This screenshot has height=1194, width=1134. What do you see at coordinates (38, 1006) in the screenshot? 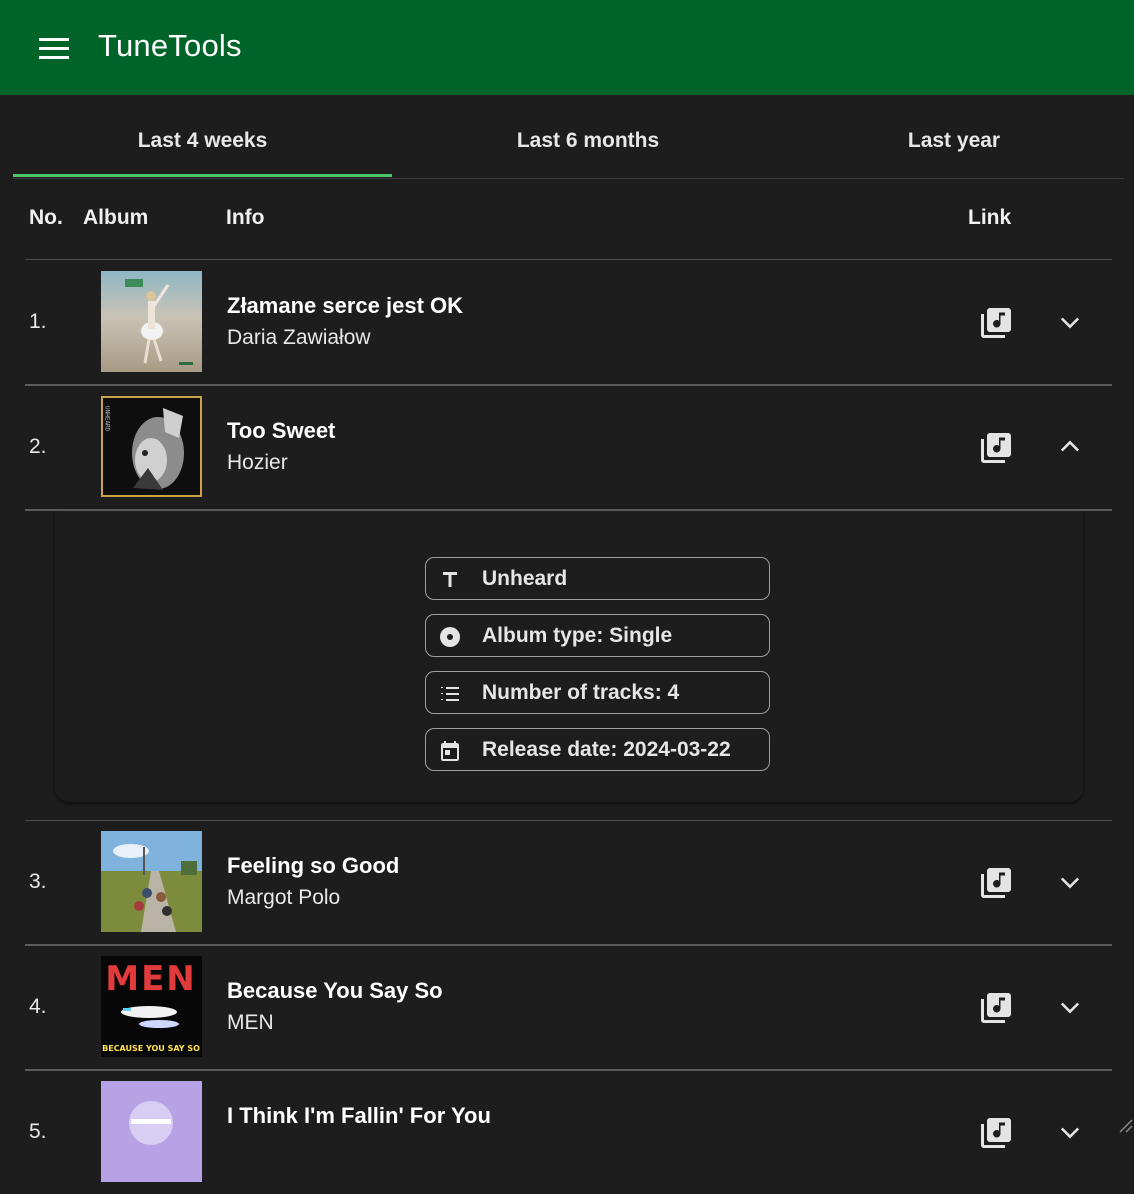
I see `row-number: 4.` at bounding box center [38, 1006].